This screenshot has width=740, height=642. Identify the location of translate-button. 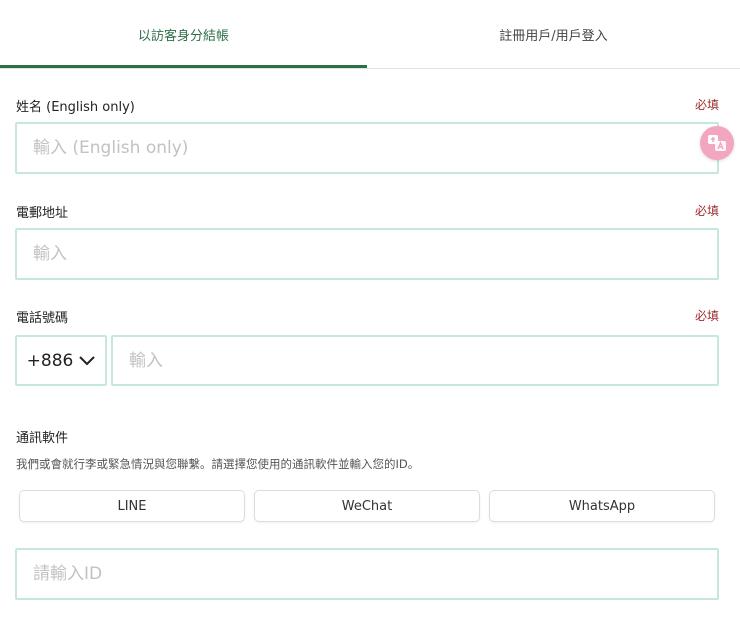
(717, 143).